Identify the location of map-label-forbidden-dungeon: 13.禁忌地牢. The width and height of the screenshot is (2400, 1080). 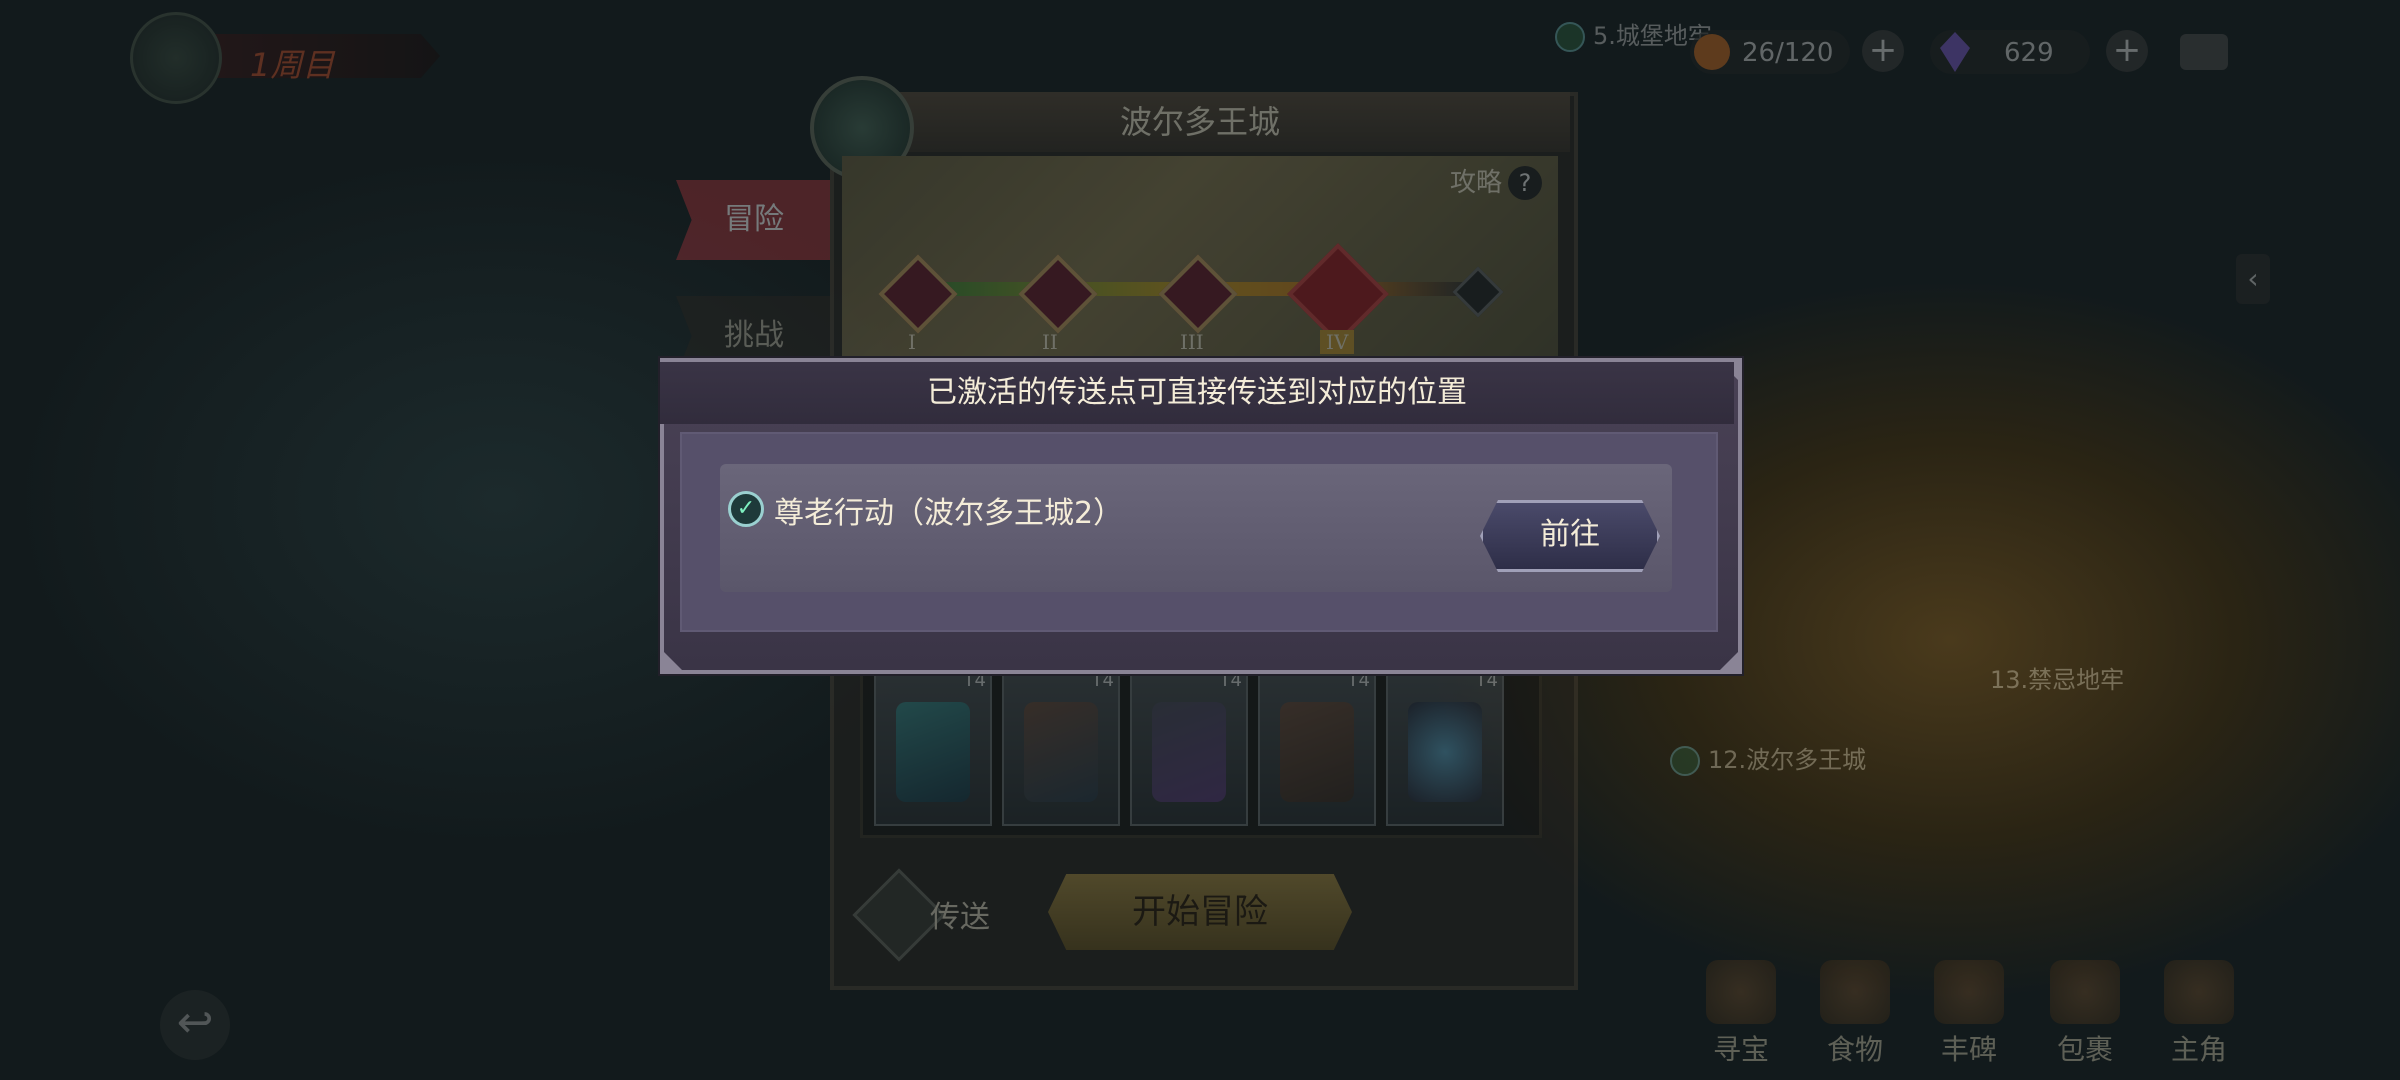
(2057, 677).